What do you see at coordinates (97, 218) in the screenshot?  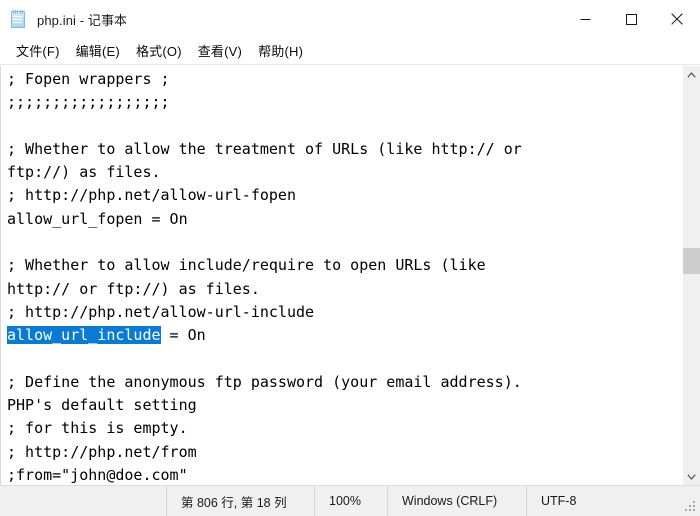 I see `text-line: allow_url_fopen = On` at bounding box center [97, 218].